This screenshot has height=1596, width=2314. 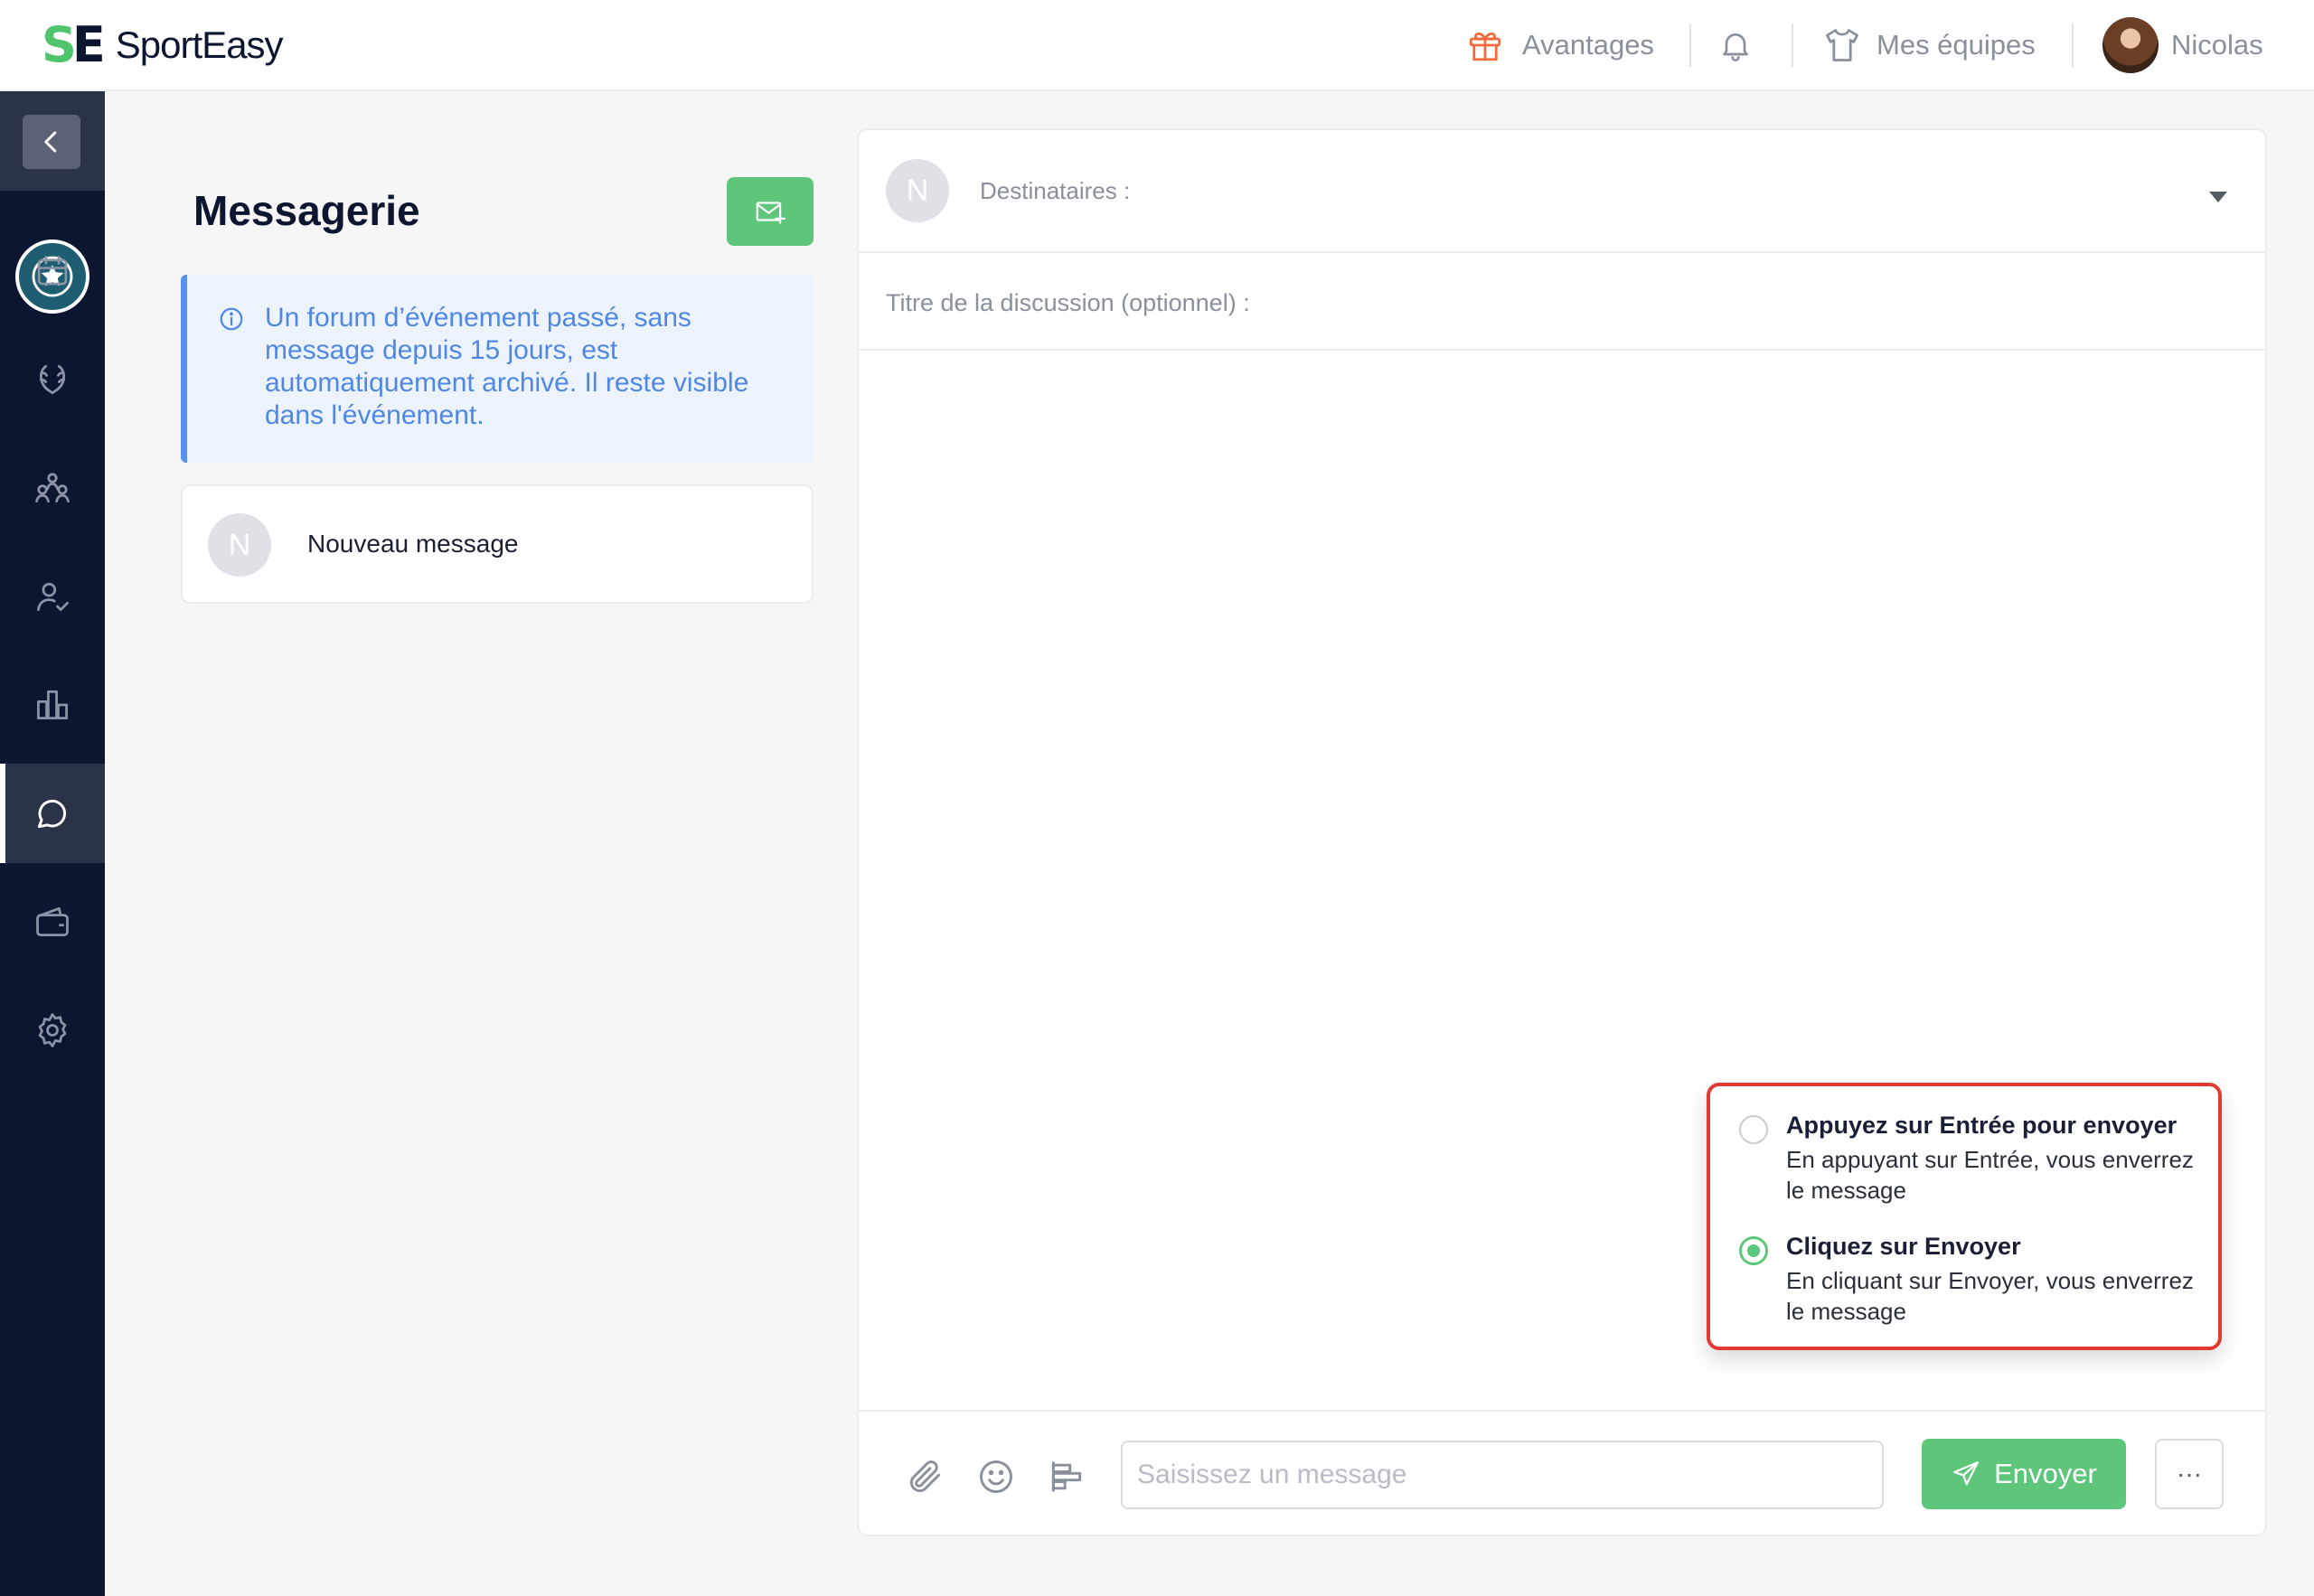 What do you see at coordinates (1842, 45) in the screenshot?
I see `jersey-icon` at bounding box center [1842, 45].